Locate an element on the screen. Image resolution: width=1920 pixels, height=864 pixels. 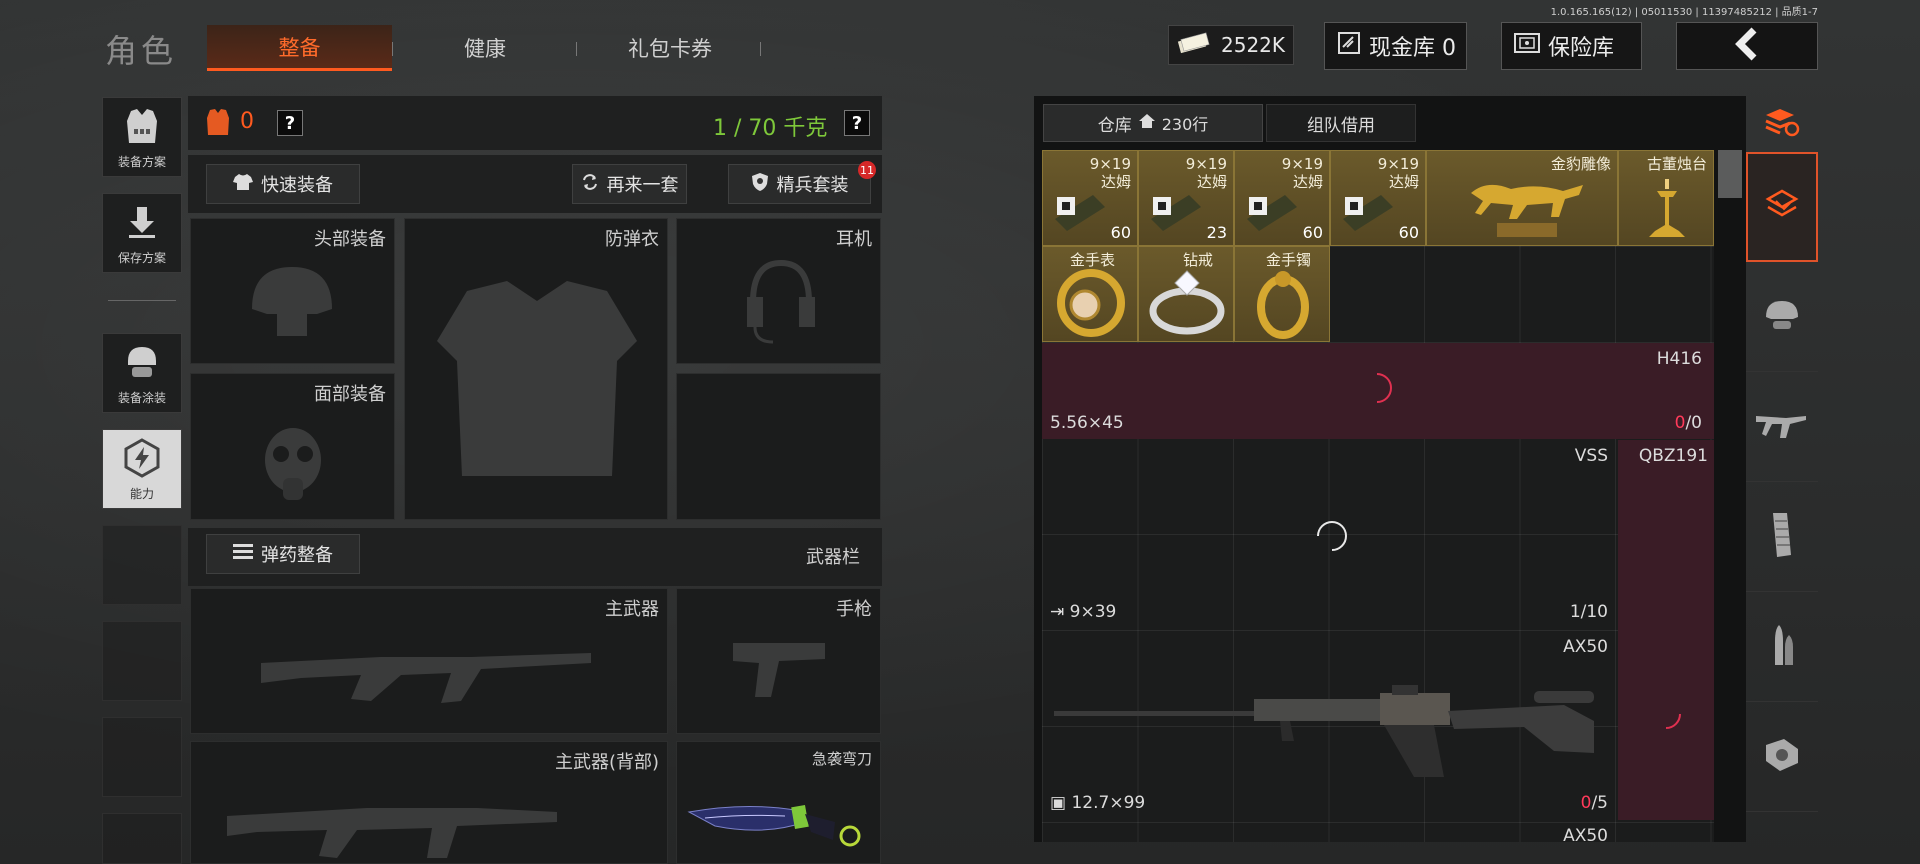
sidenav-label: 保存方案 is located at coordinates (141, 258).